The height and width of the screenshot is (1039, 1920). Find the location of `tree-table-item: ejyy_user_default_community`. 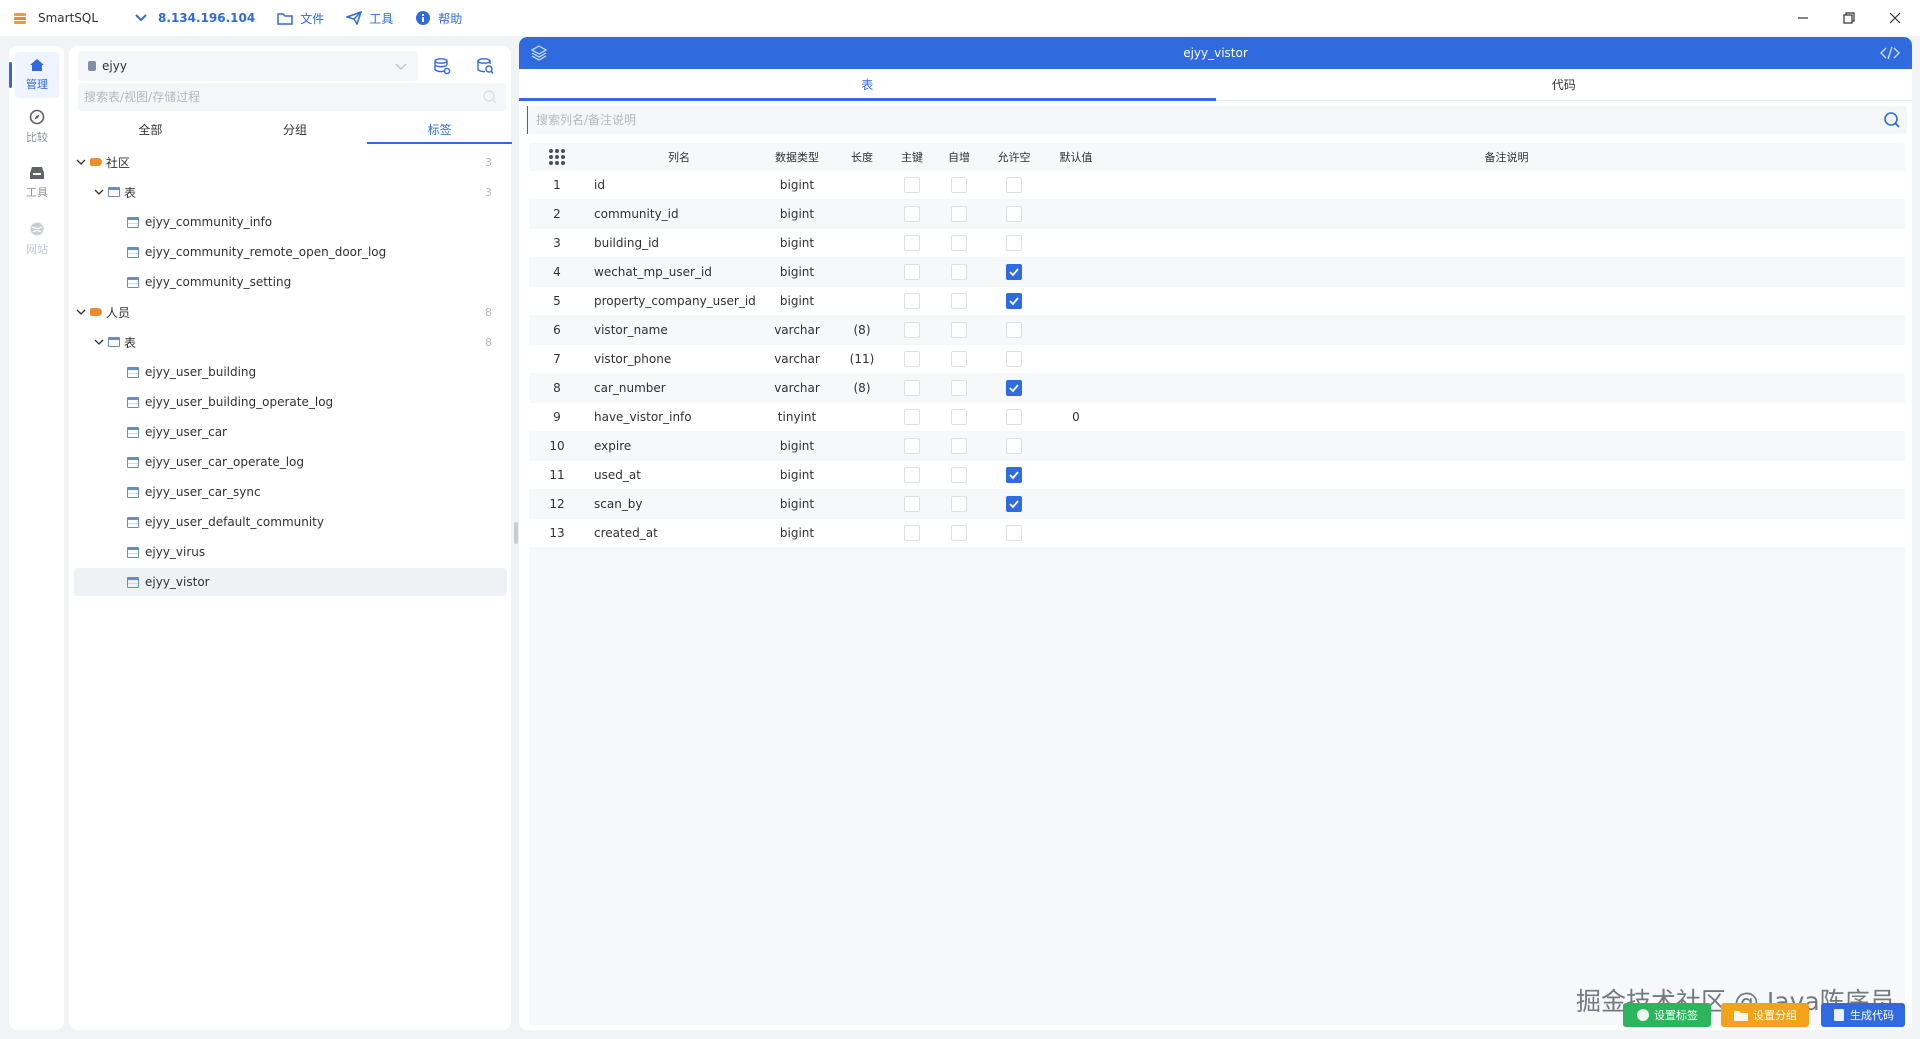

tree-table-item: ejyy_user_default_community is located at coordinates (290, 522).